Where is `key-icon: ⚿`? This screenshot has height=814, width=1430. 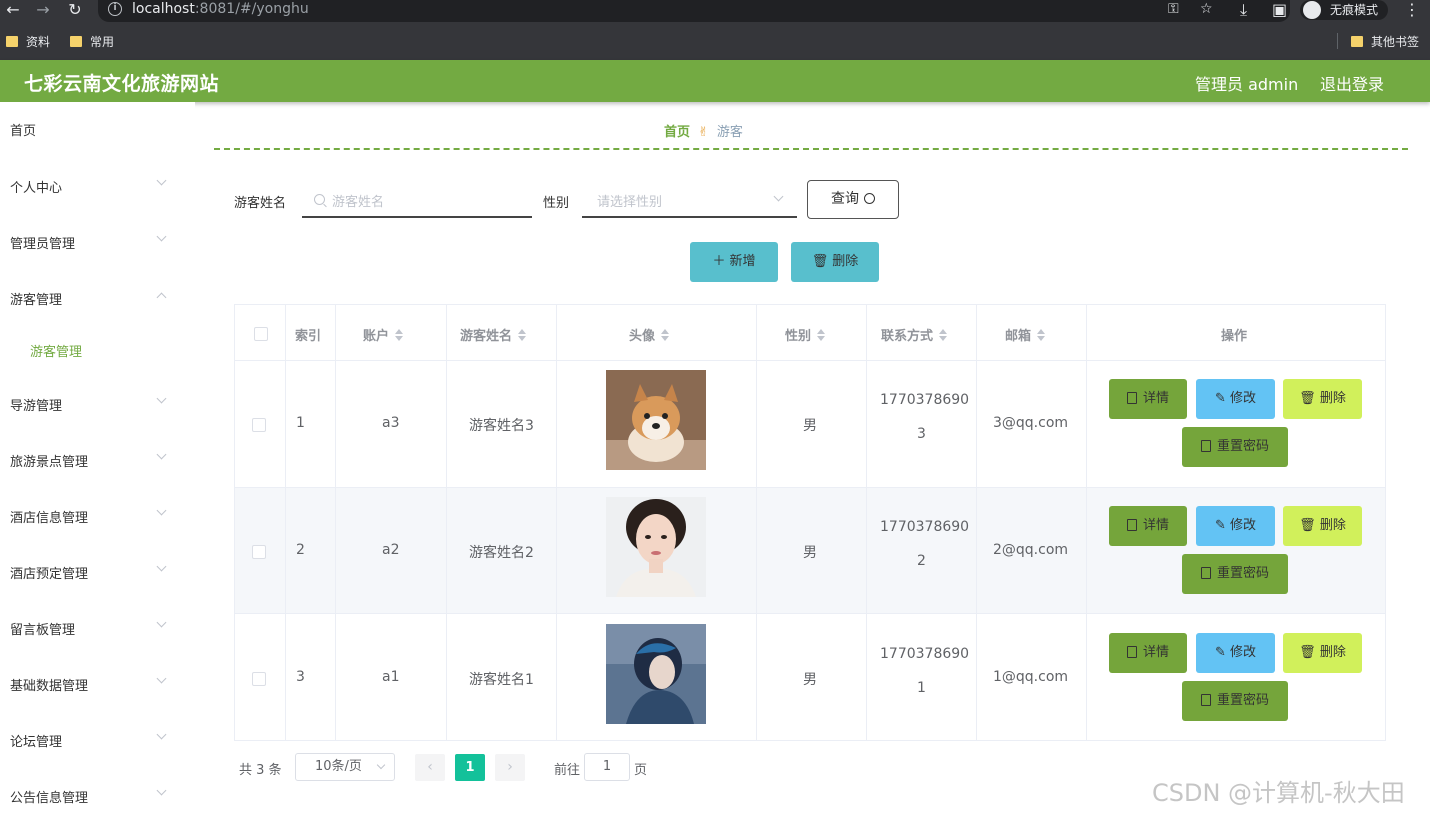 key-icon: ⚿ is located at coordinates (1173, 9).